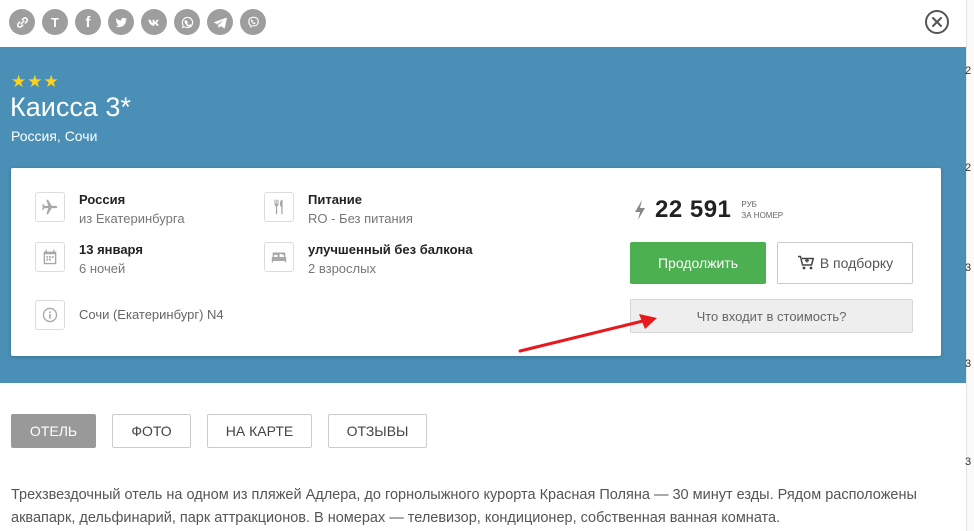  Describe the element at coordinates (368, 260) in the screenshot. I see `room-info: улучшенный без балкона 2 взрослых` at that location.